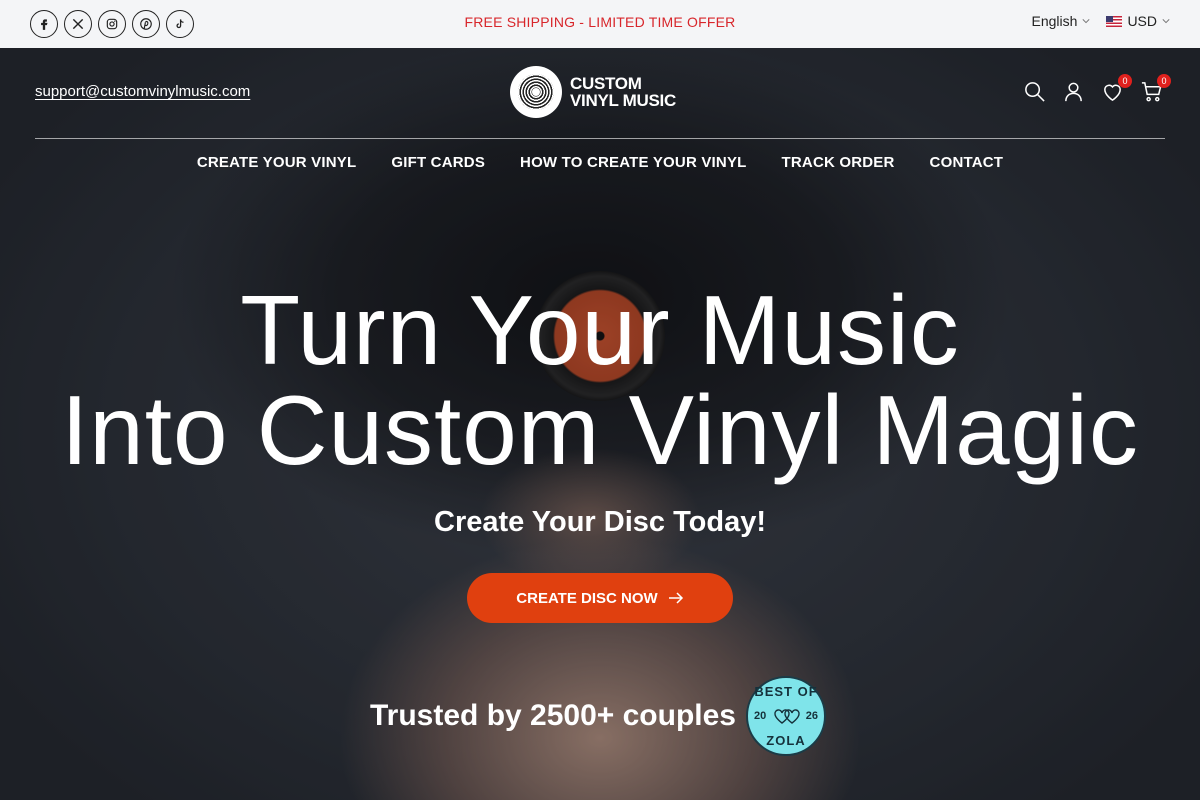 This screenshot has height=800, width=1200. Describe the element at coordinates (600, 430) in the screenshot. I see `hero-headline-line-2: Into Custom Vinyl Magic` at that location.